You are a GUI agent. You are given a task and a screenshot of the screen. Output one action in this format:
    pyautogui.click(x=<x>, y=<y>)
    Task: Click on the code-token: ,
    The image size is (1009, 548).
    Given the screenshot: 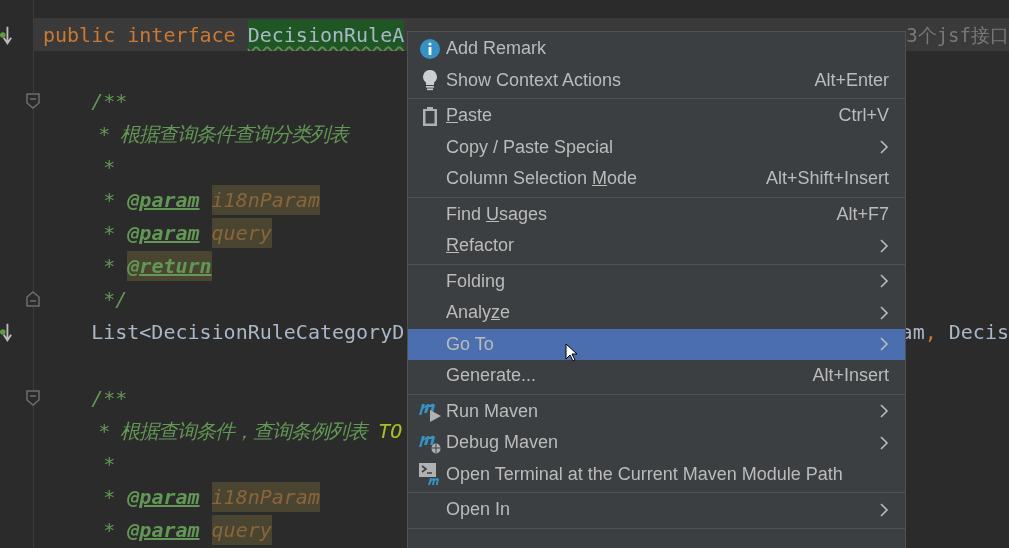 What is the action you would take?
    pyautogui.click(x=930, y=332)
    